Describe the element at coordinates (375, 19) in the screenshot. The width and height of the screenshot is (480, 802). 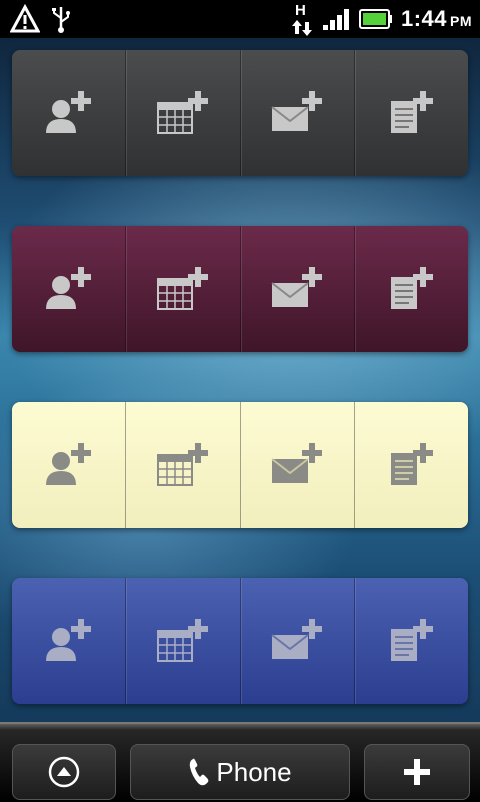
I see `battery-icon` at that location.